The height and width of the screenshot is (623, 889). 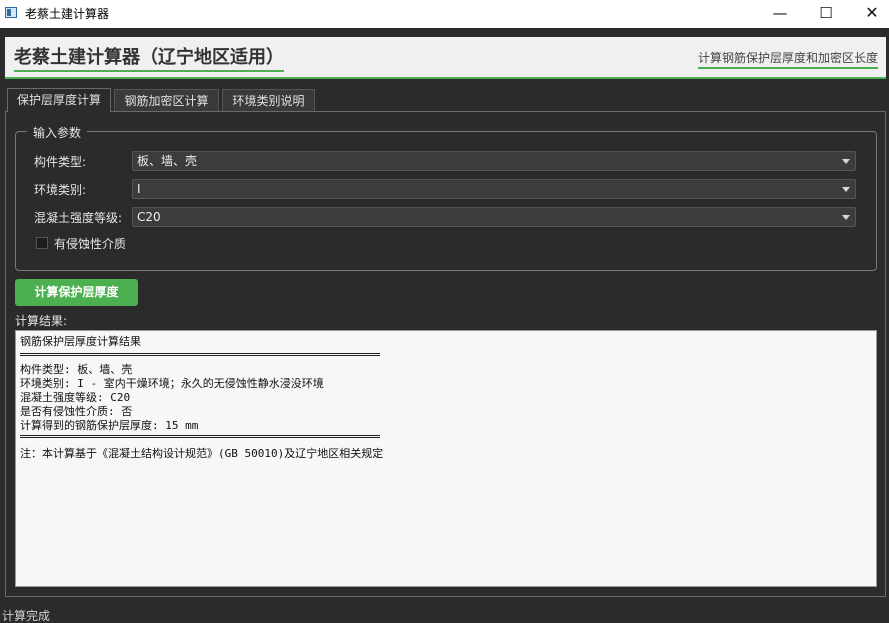 What do you see at coordinates (60, 190) in the screenshot?
I see `env-class-label: 环境类别:` at bounding box center [60, 190].